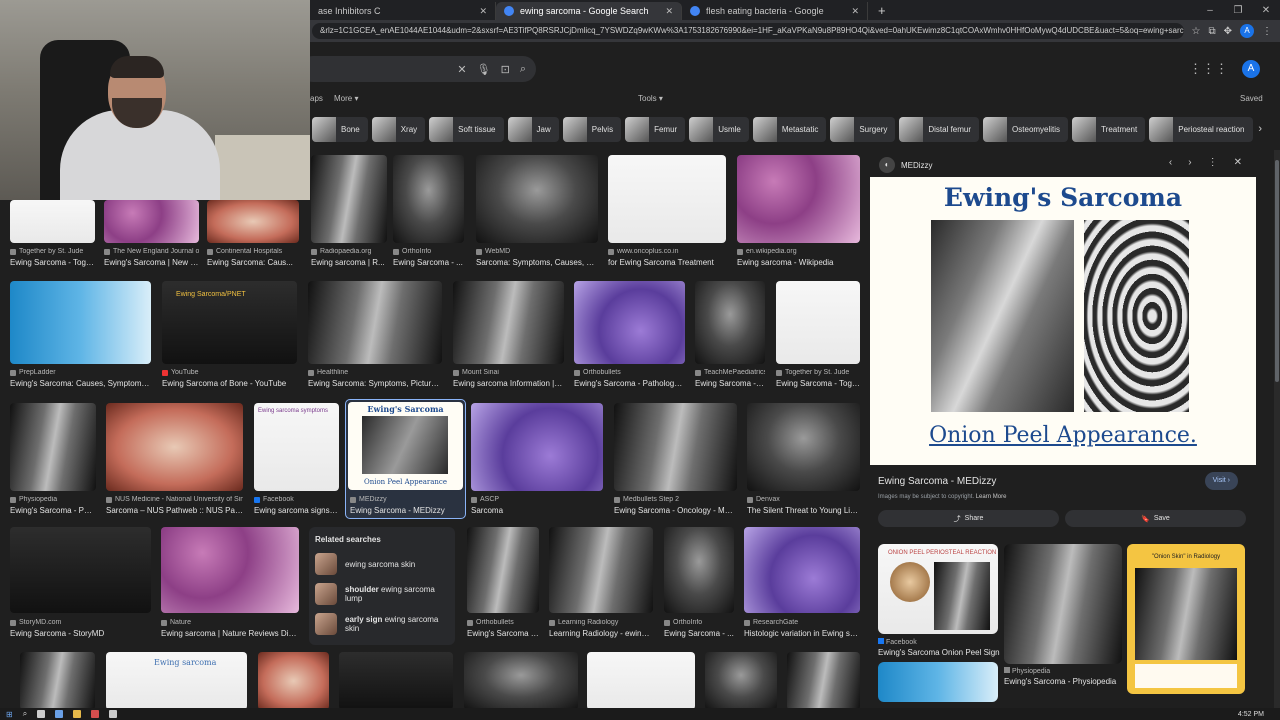 The image size is (1280, 720). What do you see at coordinates (917, 165) in the screenshot?
I see `preview-site-name: MEDizzy` at bounding box center [917, 165].